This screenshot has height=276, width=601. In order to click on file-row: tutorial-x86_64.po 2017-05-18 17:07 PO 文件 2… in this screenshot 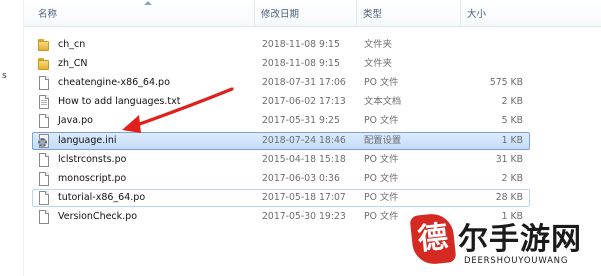, I will do `click(281, 197)`.